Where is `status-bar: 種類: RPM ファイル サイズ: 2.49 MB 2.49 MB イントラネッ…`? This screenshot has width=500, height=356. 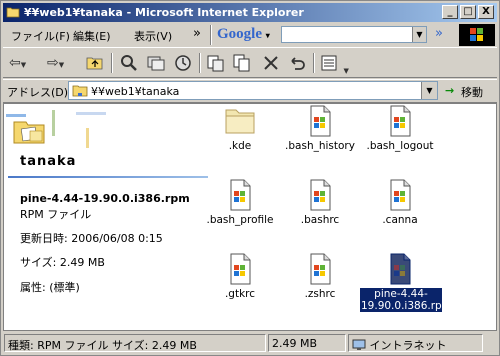 status-bar: 種類: RPM ファイル サイズ: 2.49 MB 2.49 MB イントラネッ… is located at coordinates (250, 343).